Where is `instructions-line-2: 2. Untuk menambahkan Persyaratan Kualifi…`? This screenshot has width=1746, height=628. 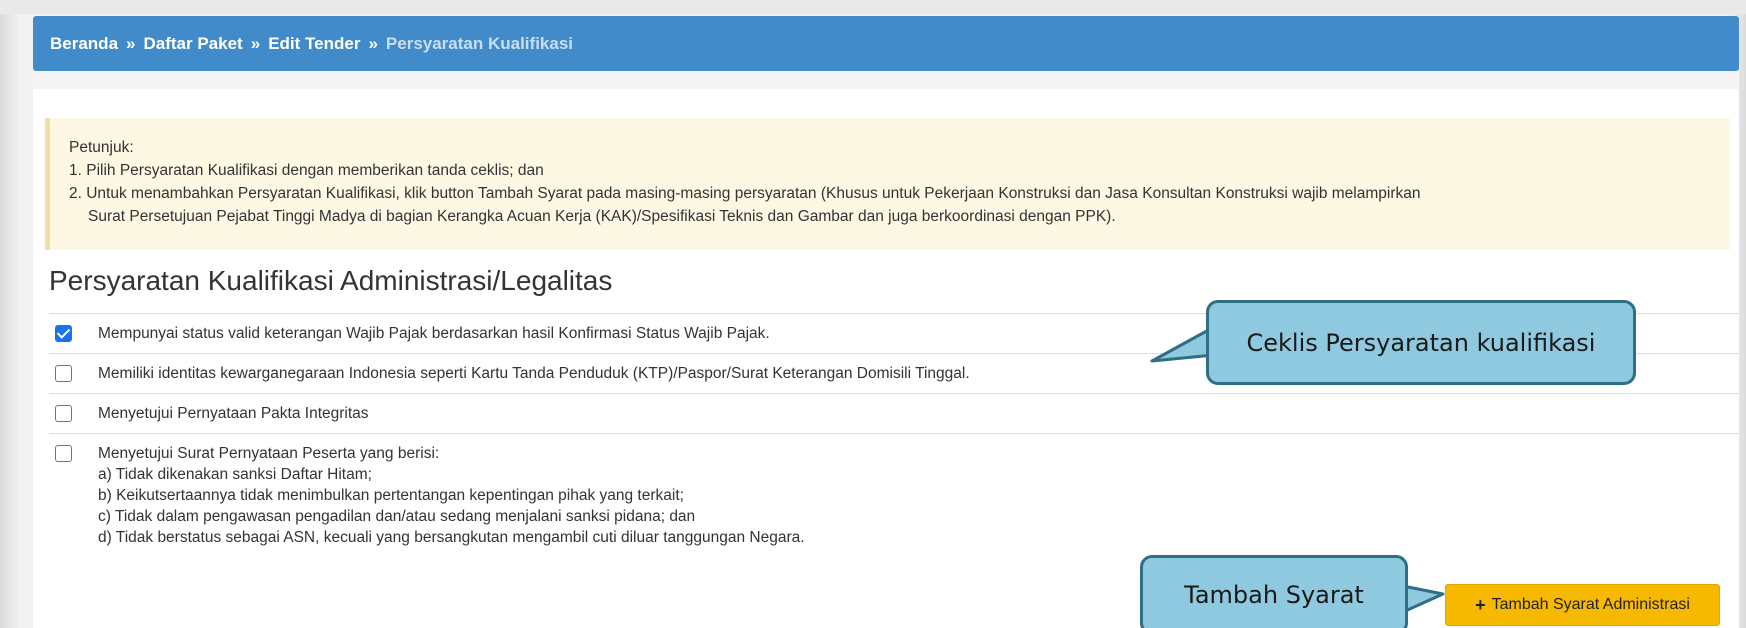 instructions-line-2: 2. Untuk menambahkan Persyaratan Kualifi… is located at coordinates (745, 193).